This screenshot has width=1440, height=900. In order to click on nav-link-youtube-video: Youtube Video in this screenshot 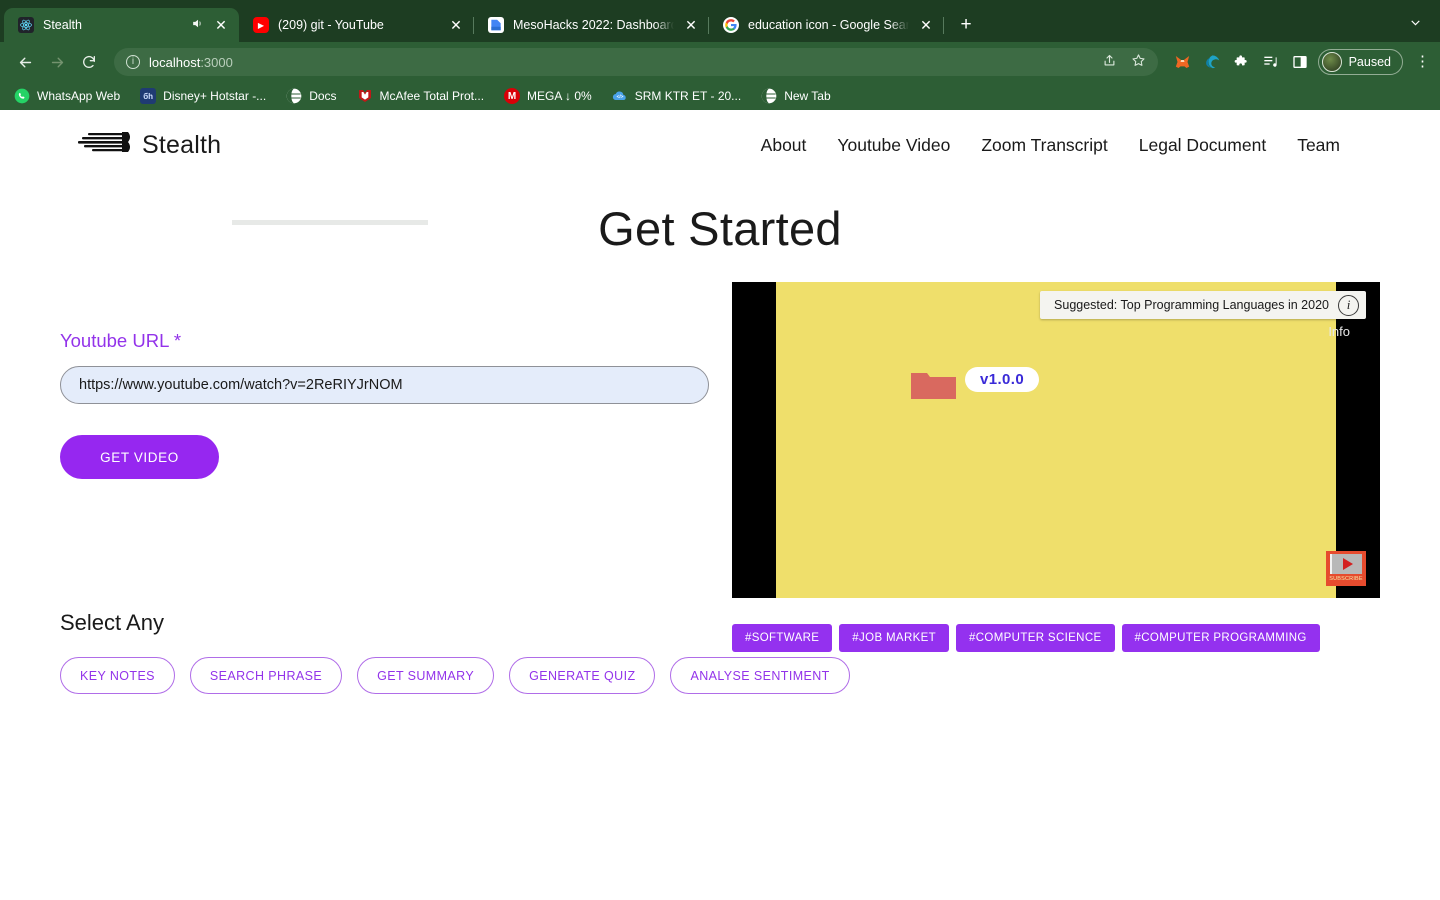, I will do `click(893, 145)`.